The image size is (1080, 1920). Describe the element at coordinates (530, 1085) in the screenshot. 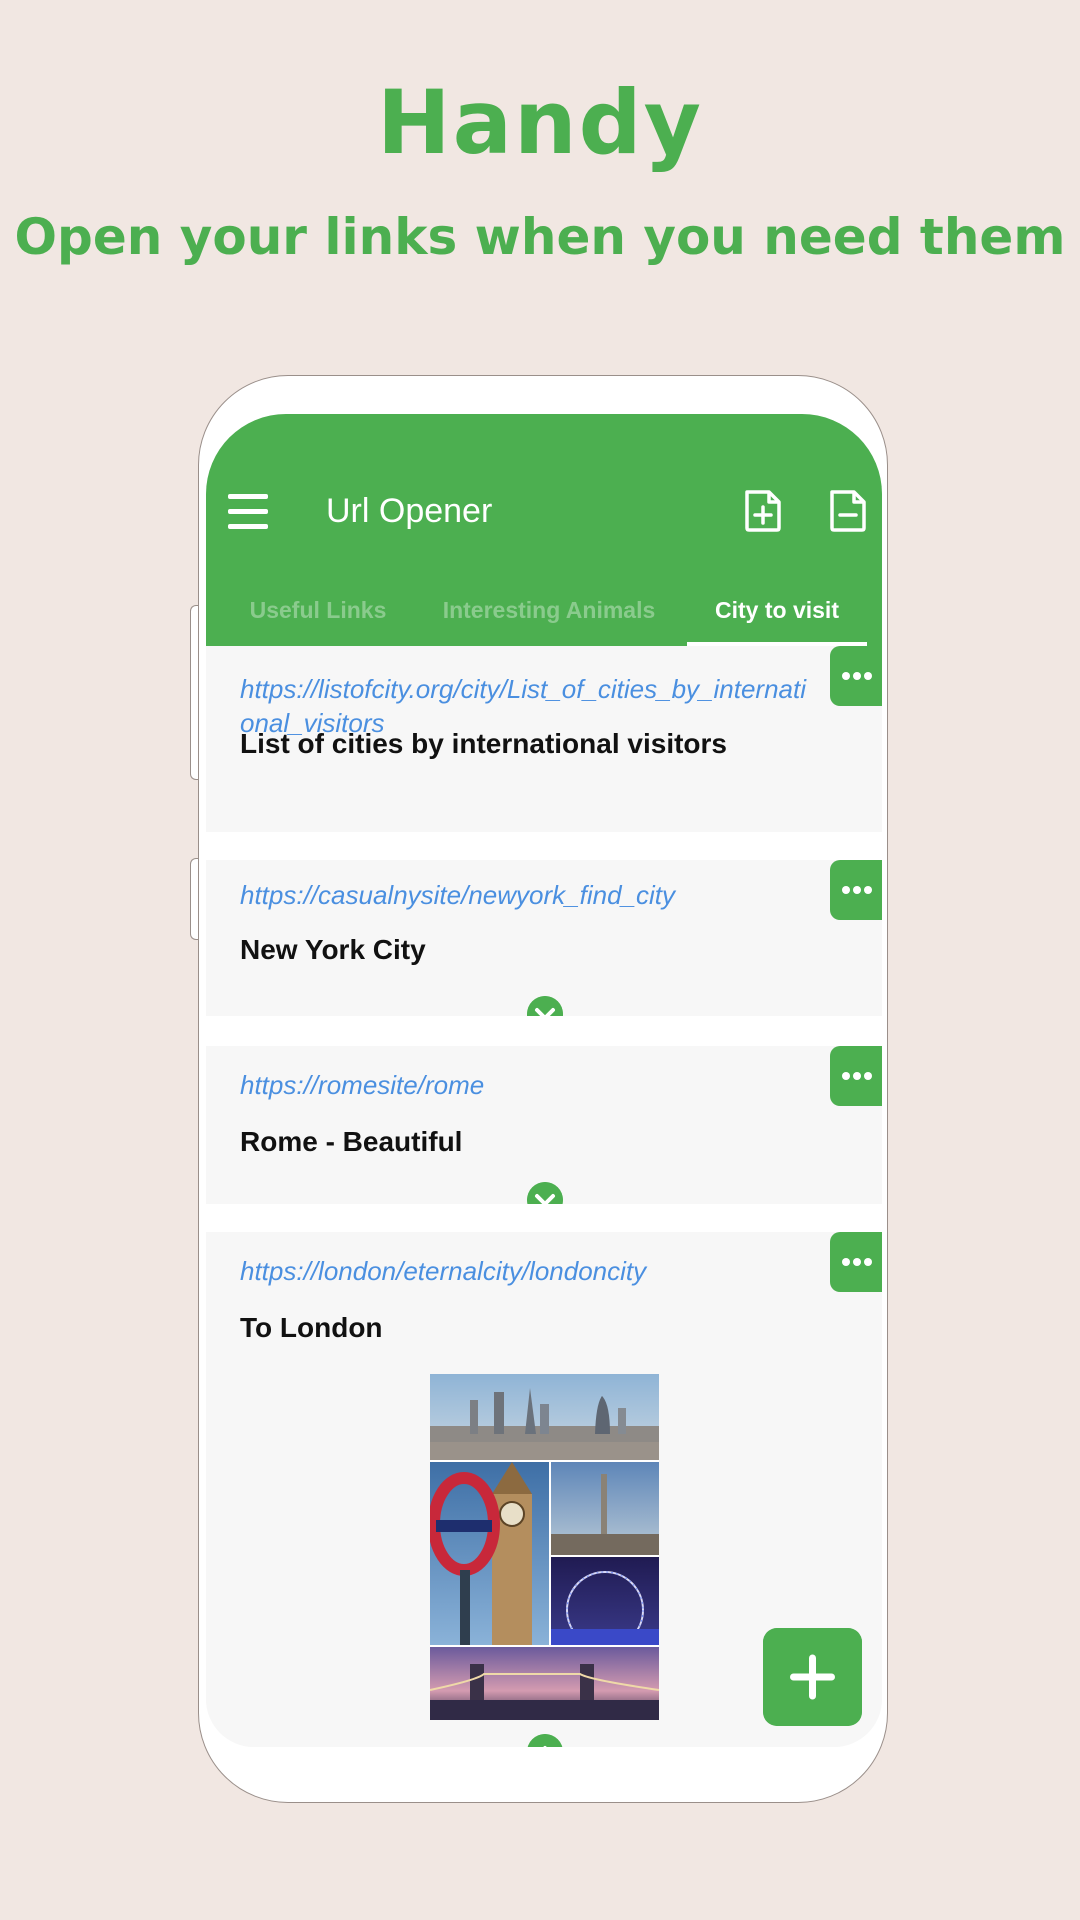

I see `card-url: https://romesite/rome` at that location.